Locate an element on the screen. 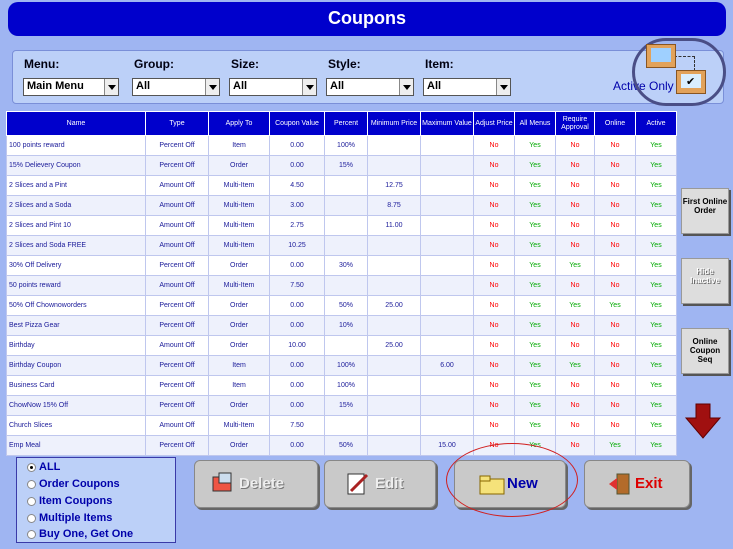  item-select: All is located at coordinates (467, 87).